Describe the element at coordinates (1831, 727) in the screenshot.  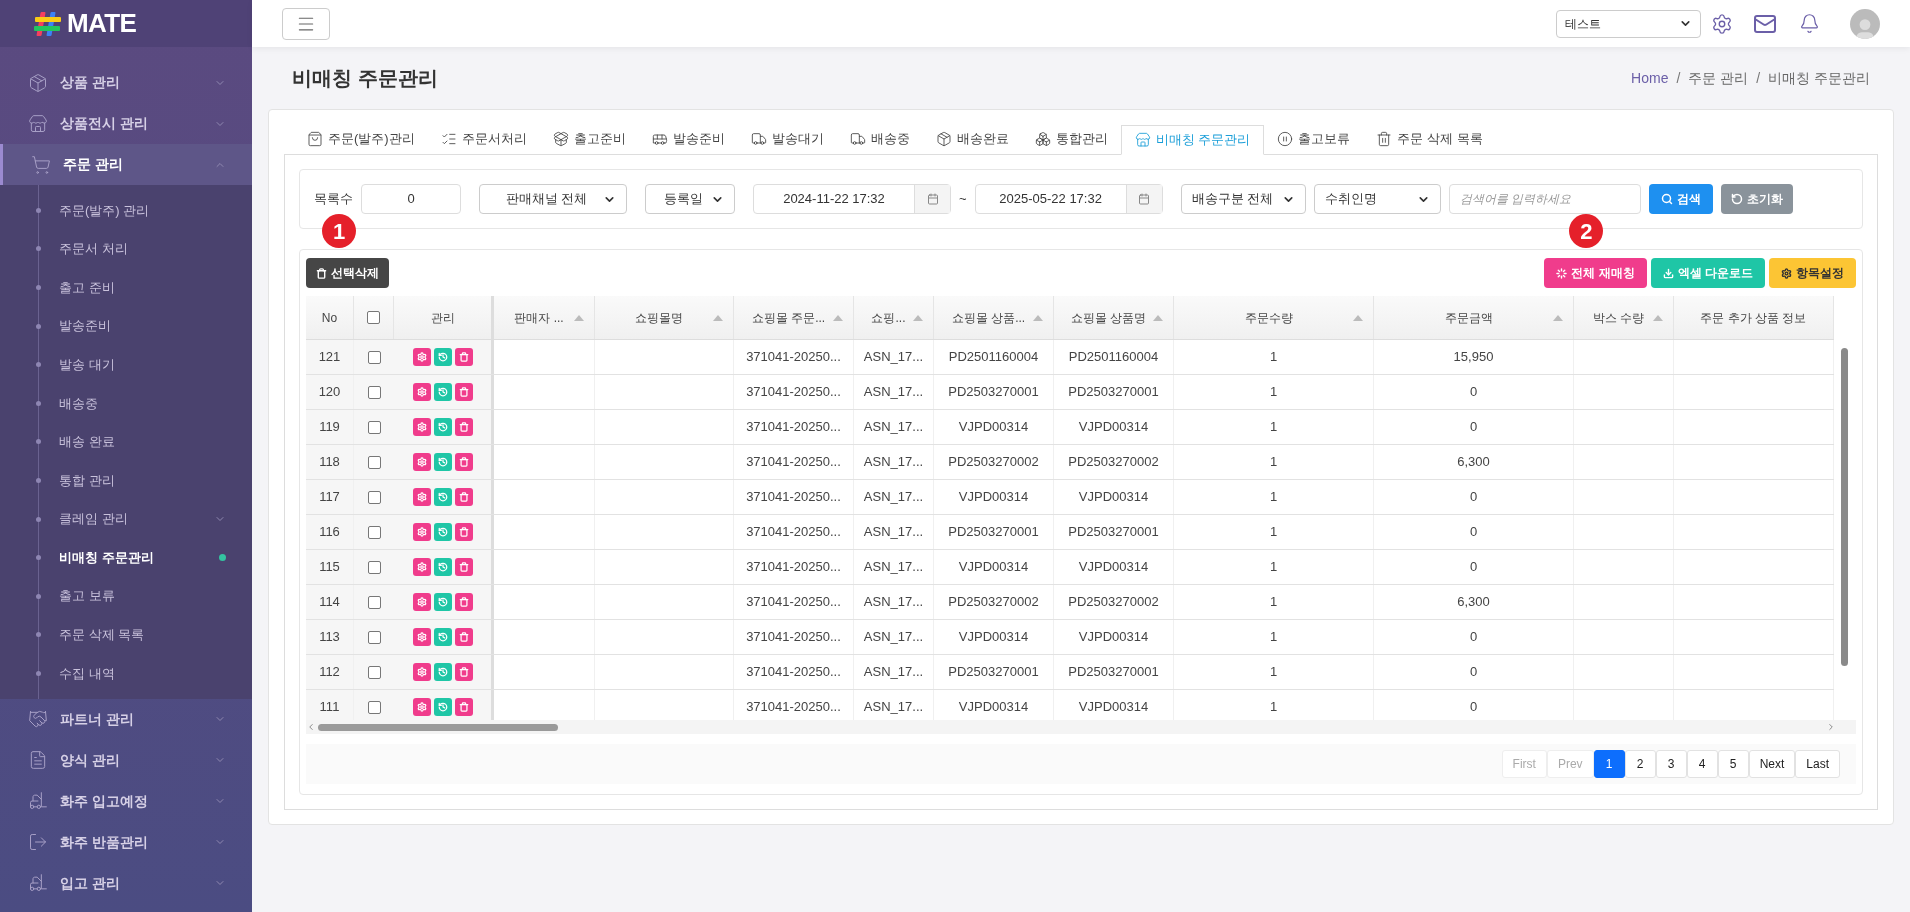
I see `scroll-right-icon` at that location.